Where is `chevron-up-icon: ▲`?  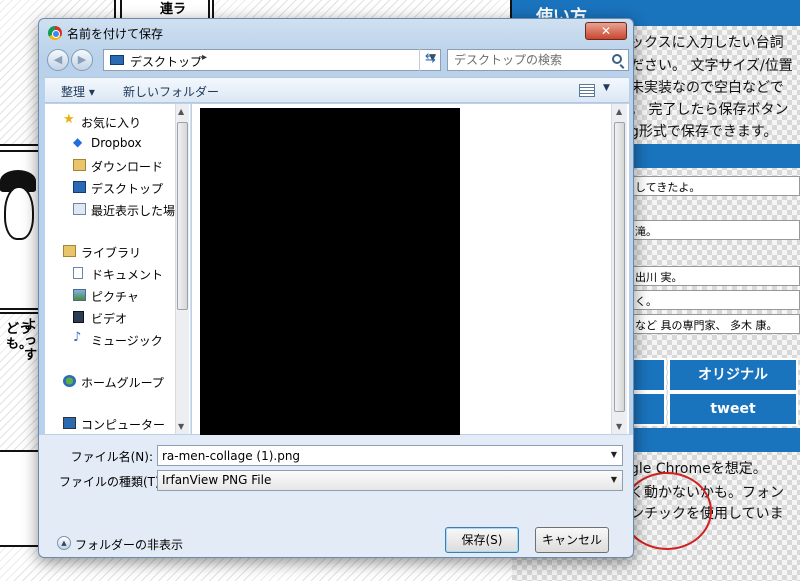
chevron-up-icon: ▲ is located at coordinates (64, 543).